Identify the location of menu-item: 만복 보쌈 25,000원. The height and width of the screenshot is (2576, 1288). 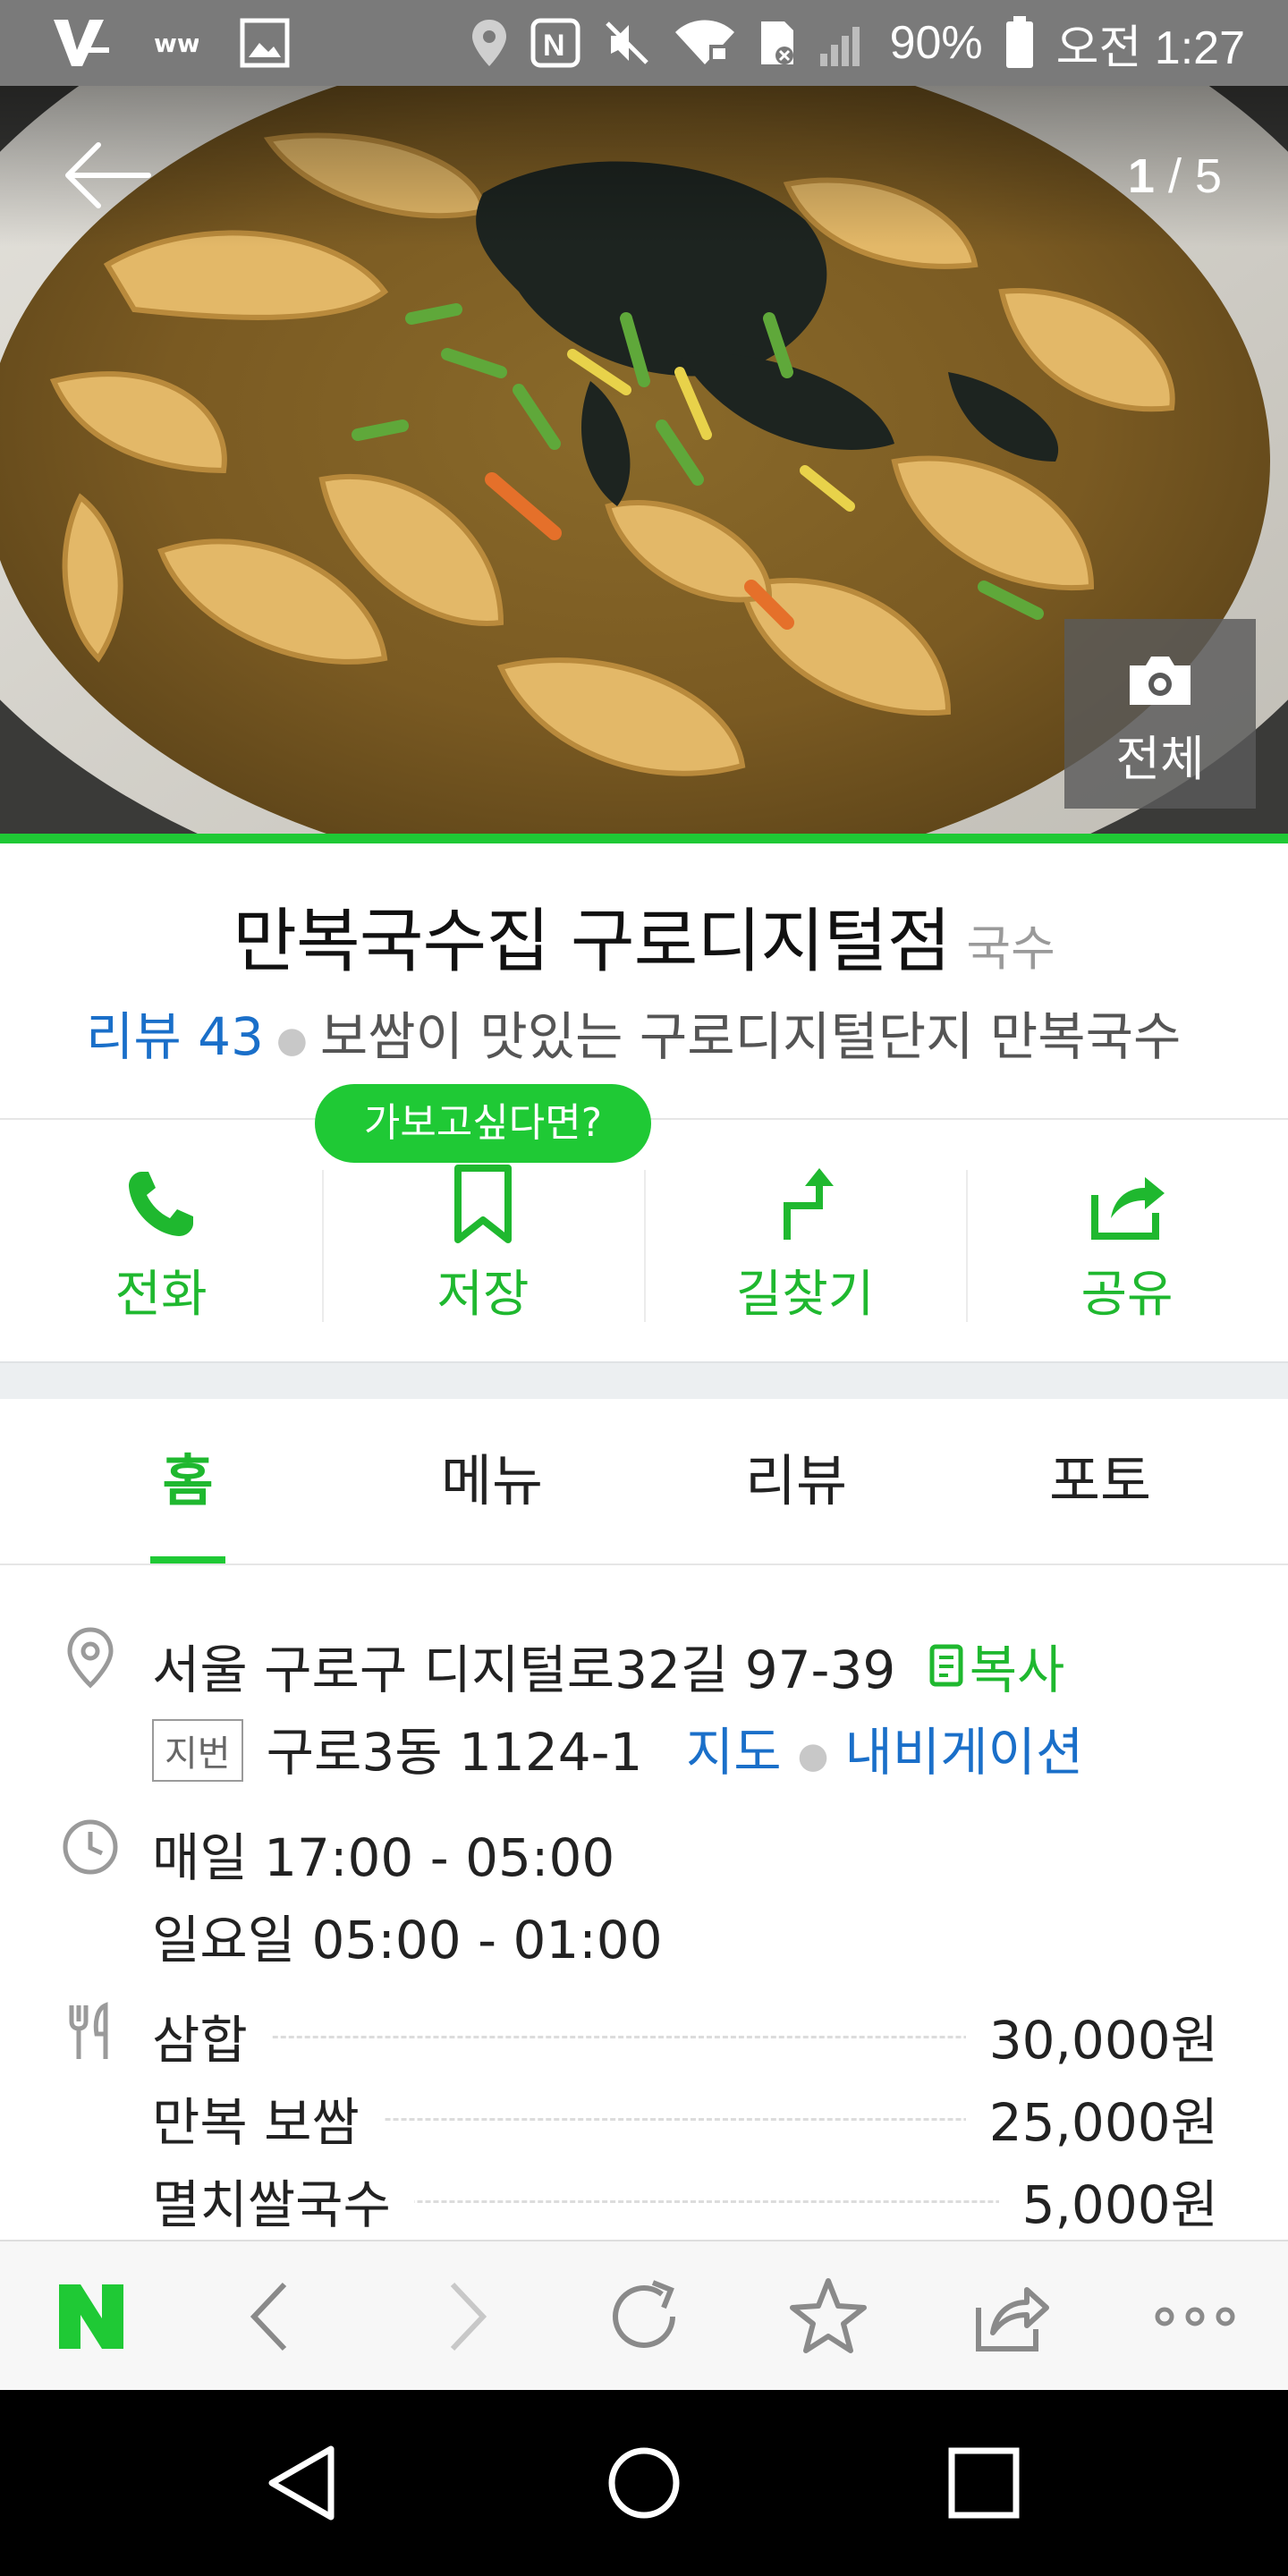
(685, 2118).